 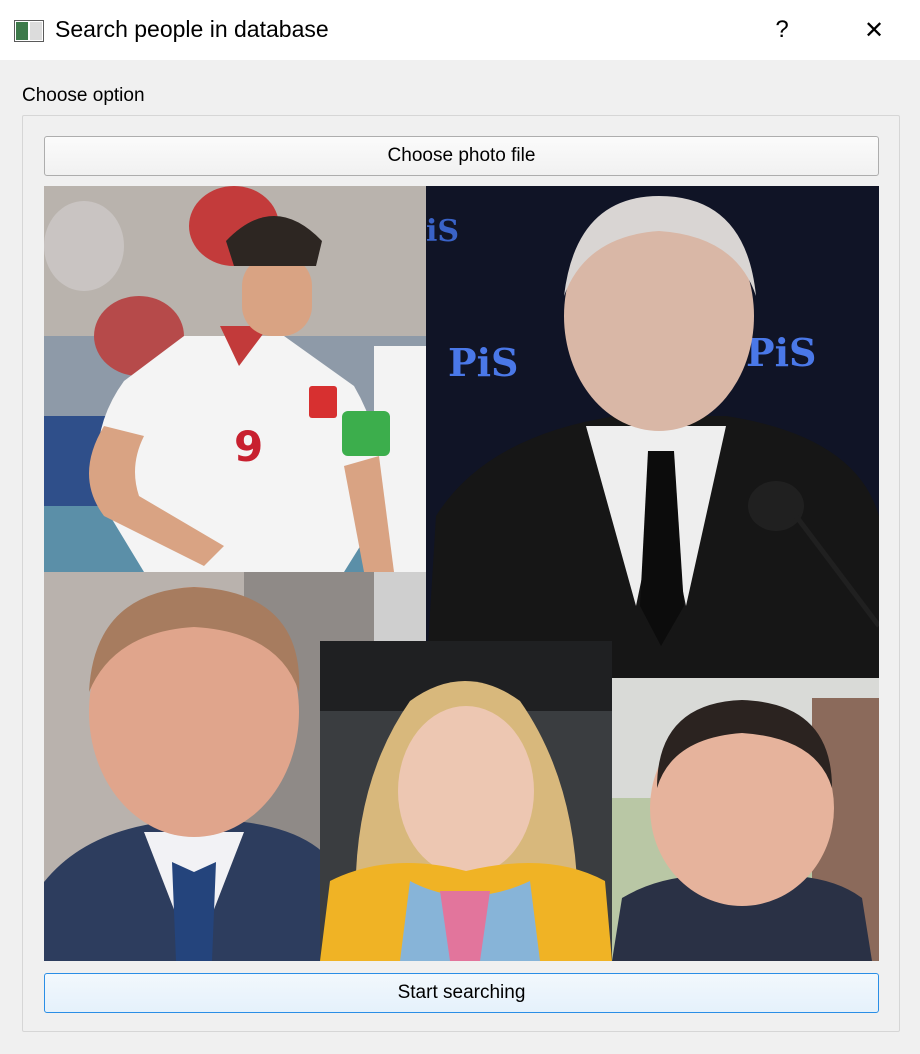 I want to click on smiling-man-photo, so click(x=745, y=819).